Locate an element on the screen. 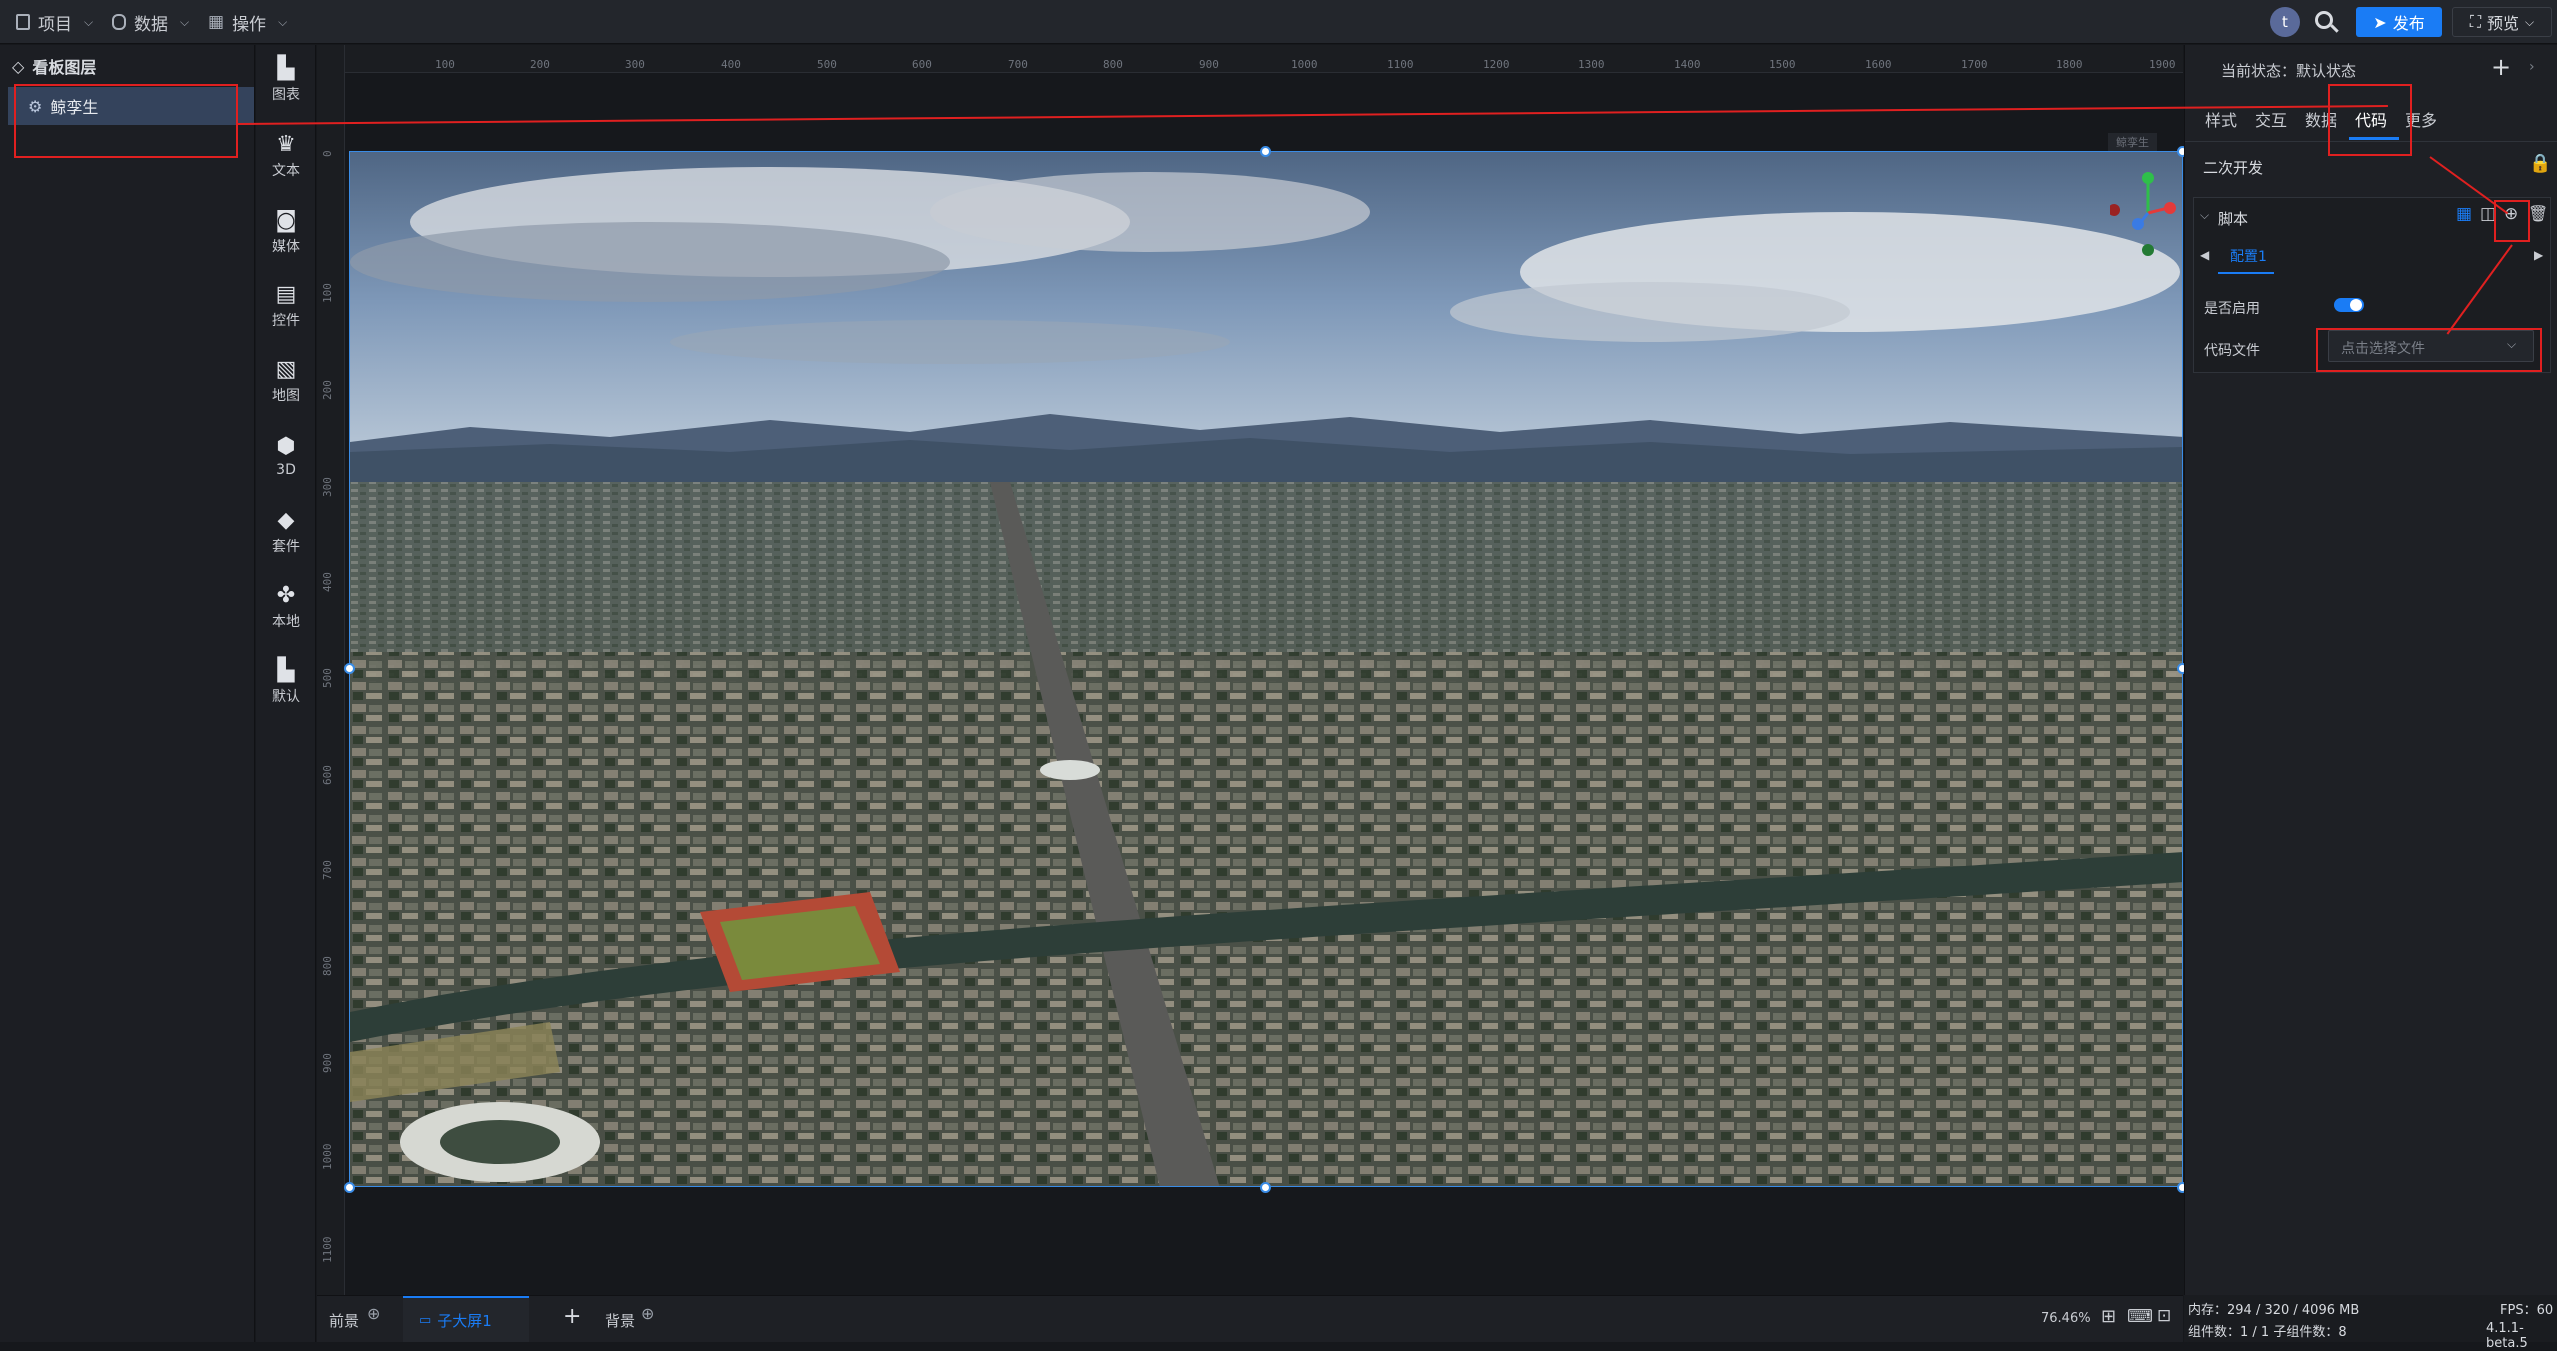 Image resolution: width=2557 pixels, height=1351 pixels. user-avatar: t is located at coordinates (2285, 22).